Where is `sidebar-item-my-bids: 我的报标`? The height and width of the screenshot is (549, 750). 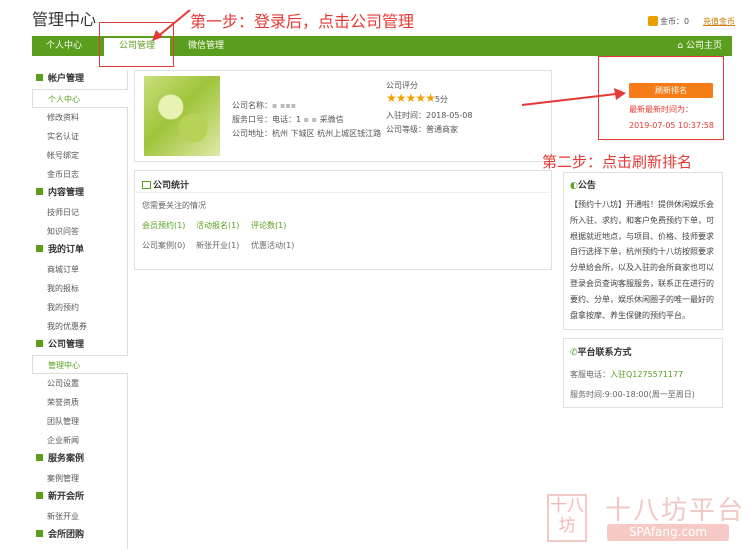
sidebar-item-my-bids: 我的报标 is located at coordinates (79, 288).